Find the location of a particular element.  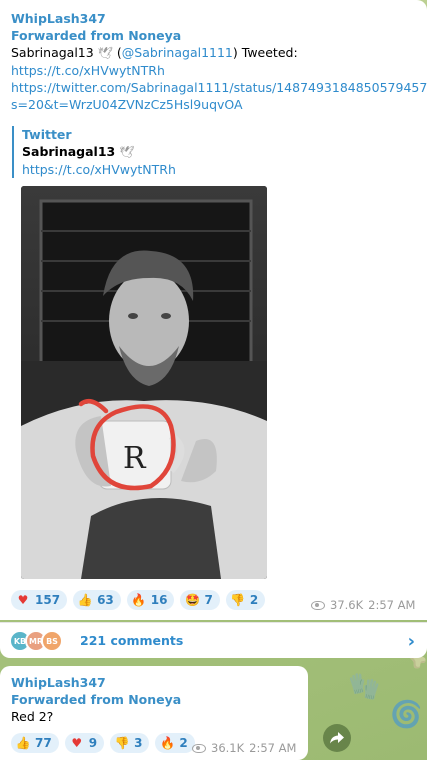

tweet-author-name: Sabrinagal13 is located at coordinates (52, 52).